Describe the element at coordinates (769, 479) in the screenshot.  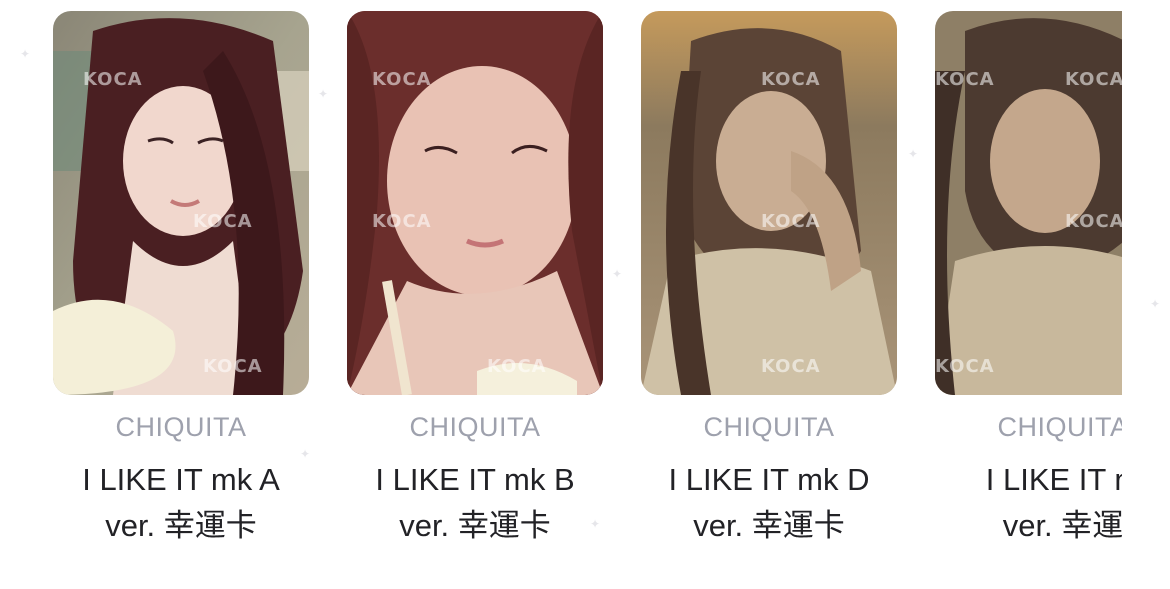
I see `card-title-line1: I LIKE IT mk D` at that location.